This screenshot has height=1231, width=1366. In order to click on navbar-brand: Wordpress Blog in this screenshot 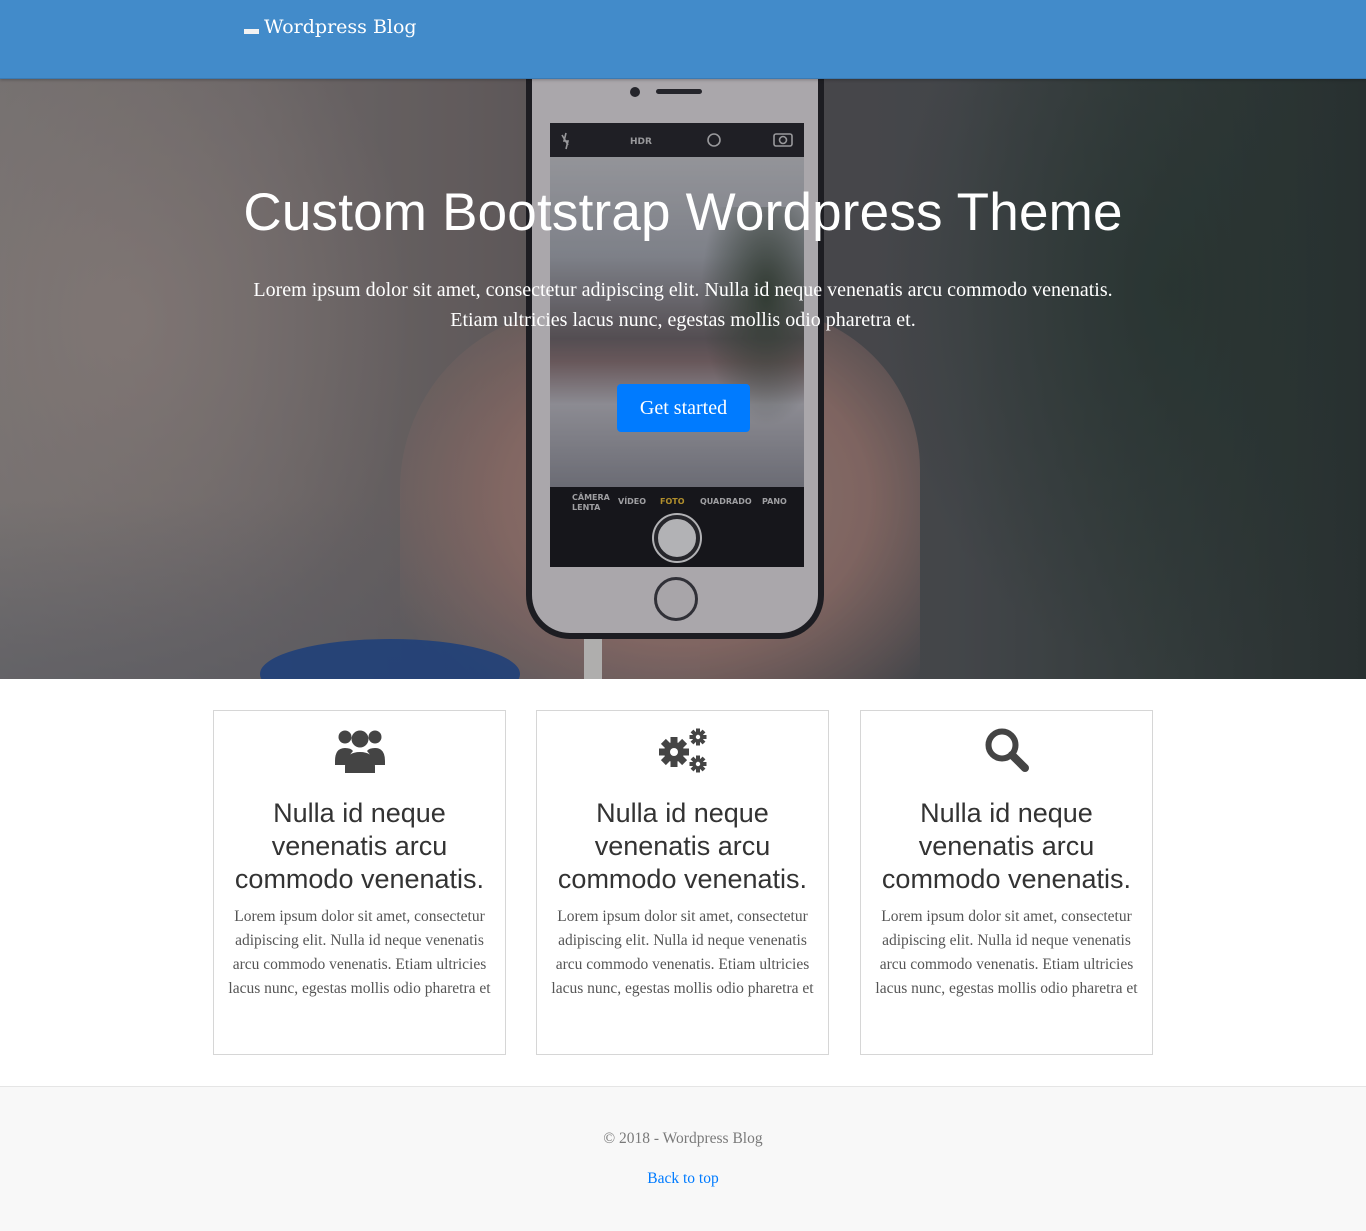, I will do `click(330, 27)`.